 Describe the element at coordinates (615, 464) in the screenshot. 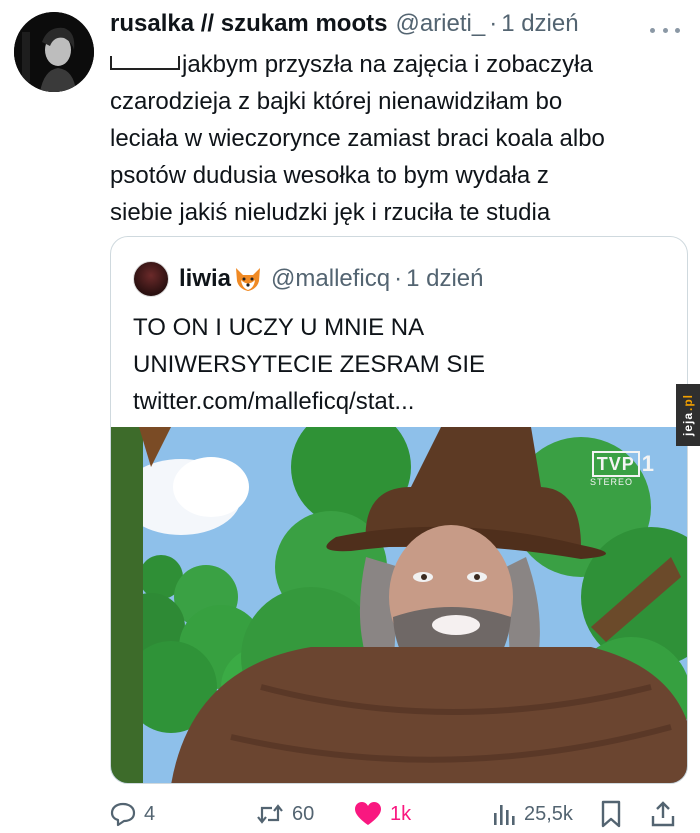

I see `tvp-logo-text: TVP` at that location.